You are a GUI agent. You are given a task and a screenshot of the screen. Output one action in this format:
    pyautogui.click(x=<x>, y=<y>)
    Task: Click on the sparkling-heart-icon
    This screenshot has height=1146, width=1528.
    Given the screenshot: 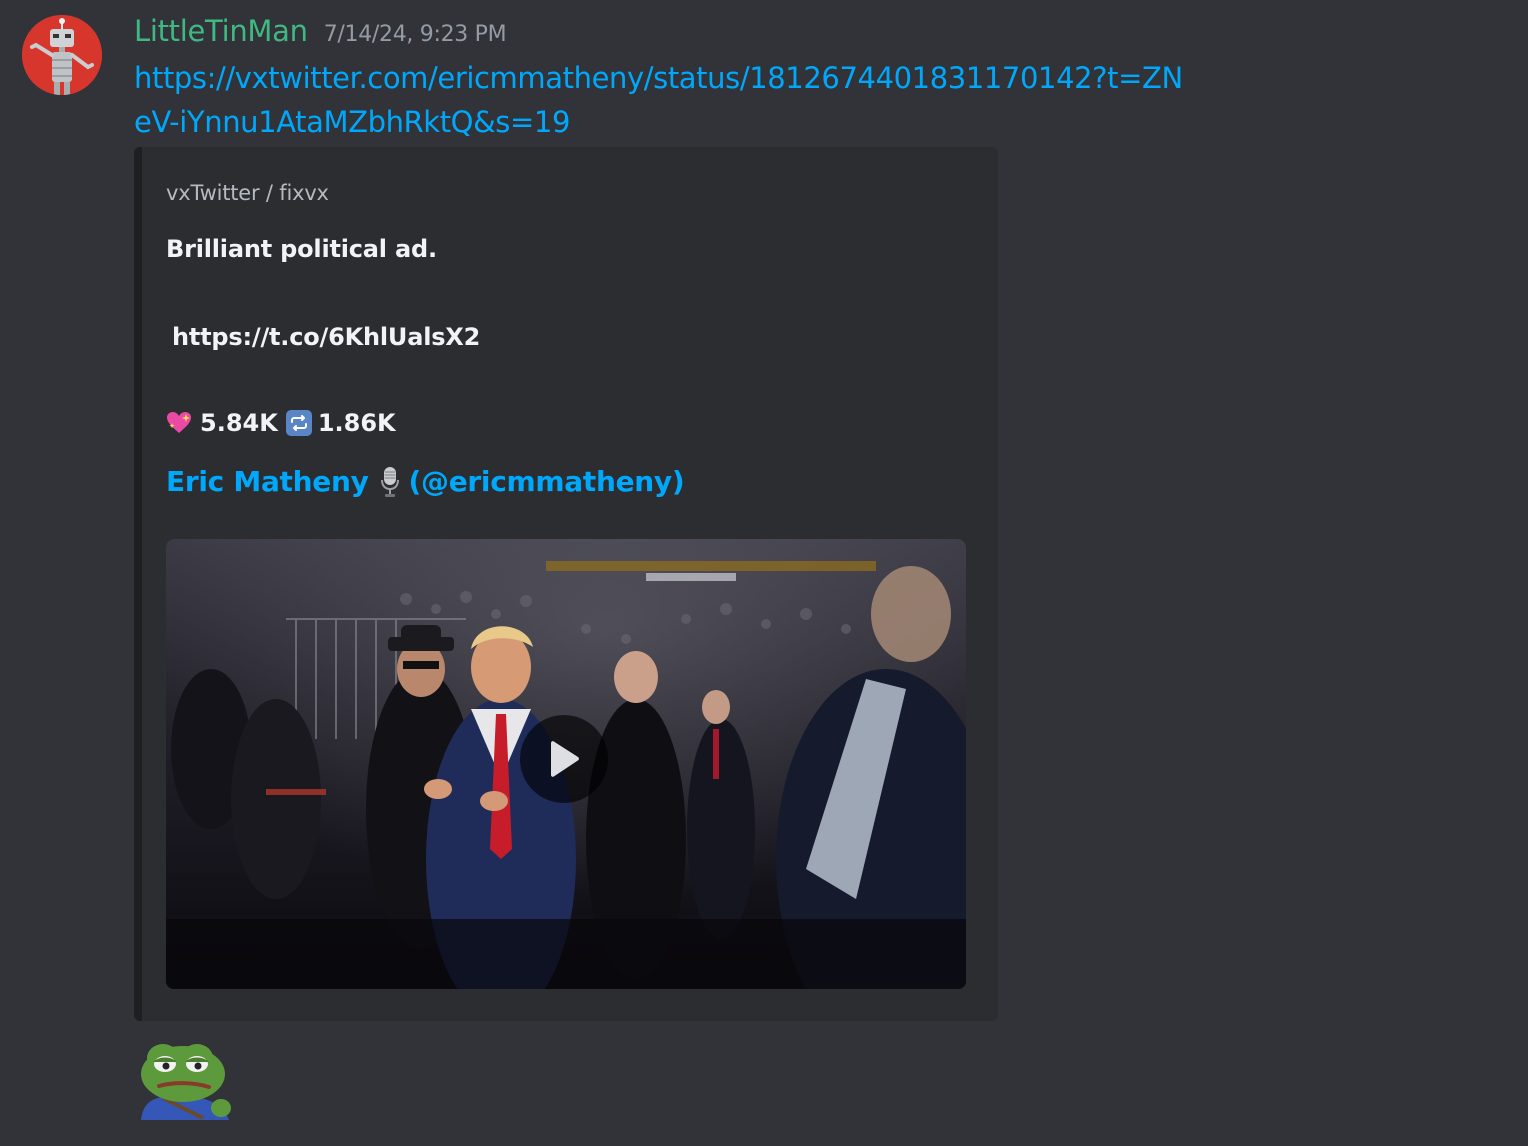 What is the action you would take?
    pyautogui.click(x=179, y=422)
    